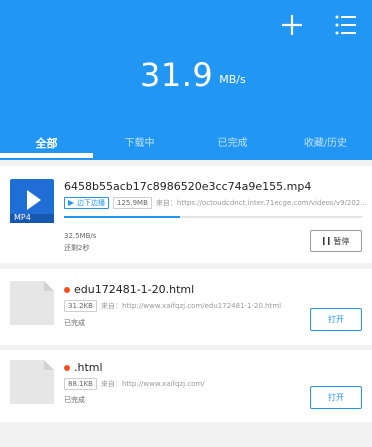 This screenshot has width=372, height=447. Describe the element at coordinates (232, 144) in the screenshot. I see `tab-completed: 已完成` at that location.